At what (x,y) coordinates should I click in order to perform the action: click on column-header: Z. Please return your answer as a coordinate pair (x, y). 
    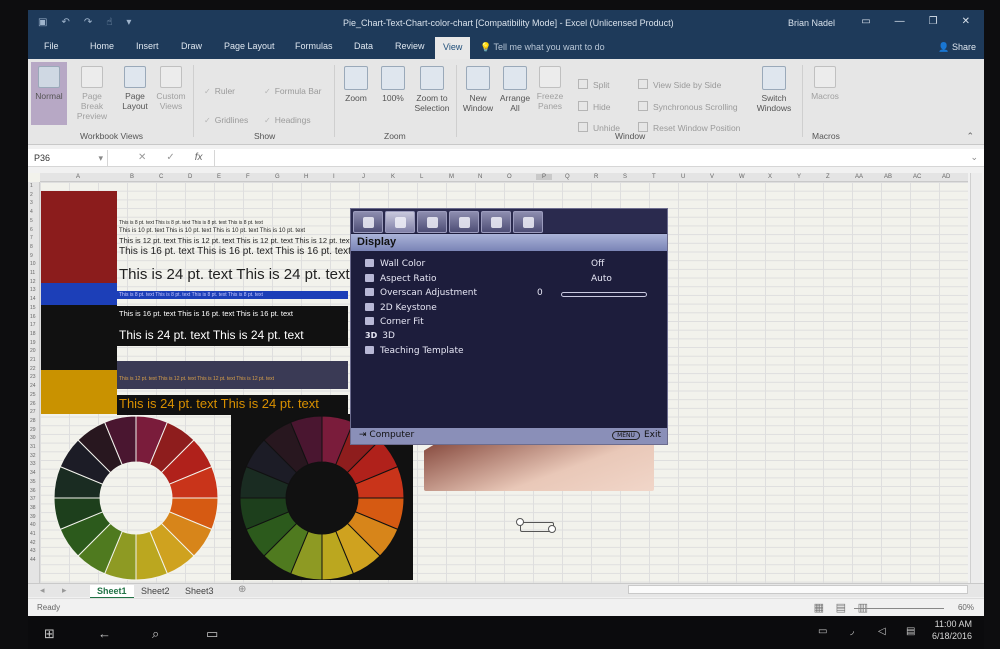
    Looking at the image, I should click on (828, 177).